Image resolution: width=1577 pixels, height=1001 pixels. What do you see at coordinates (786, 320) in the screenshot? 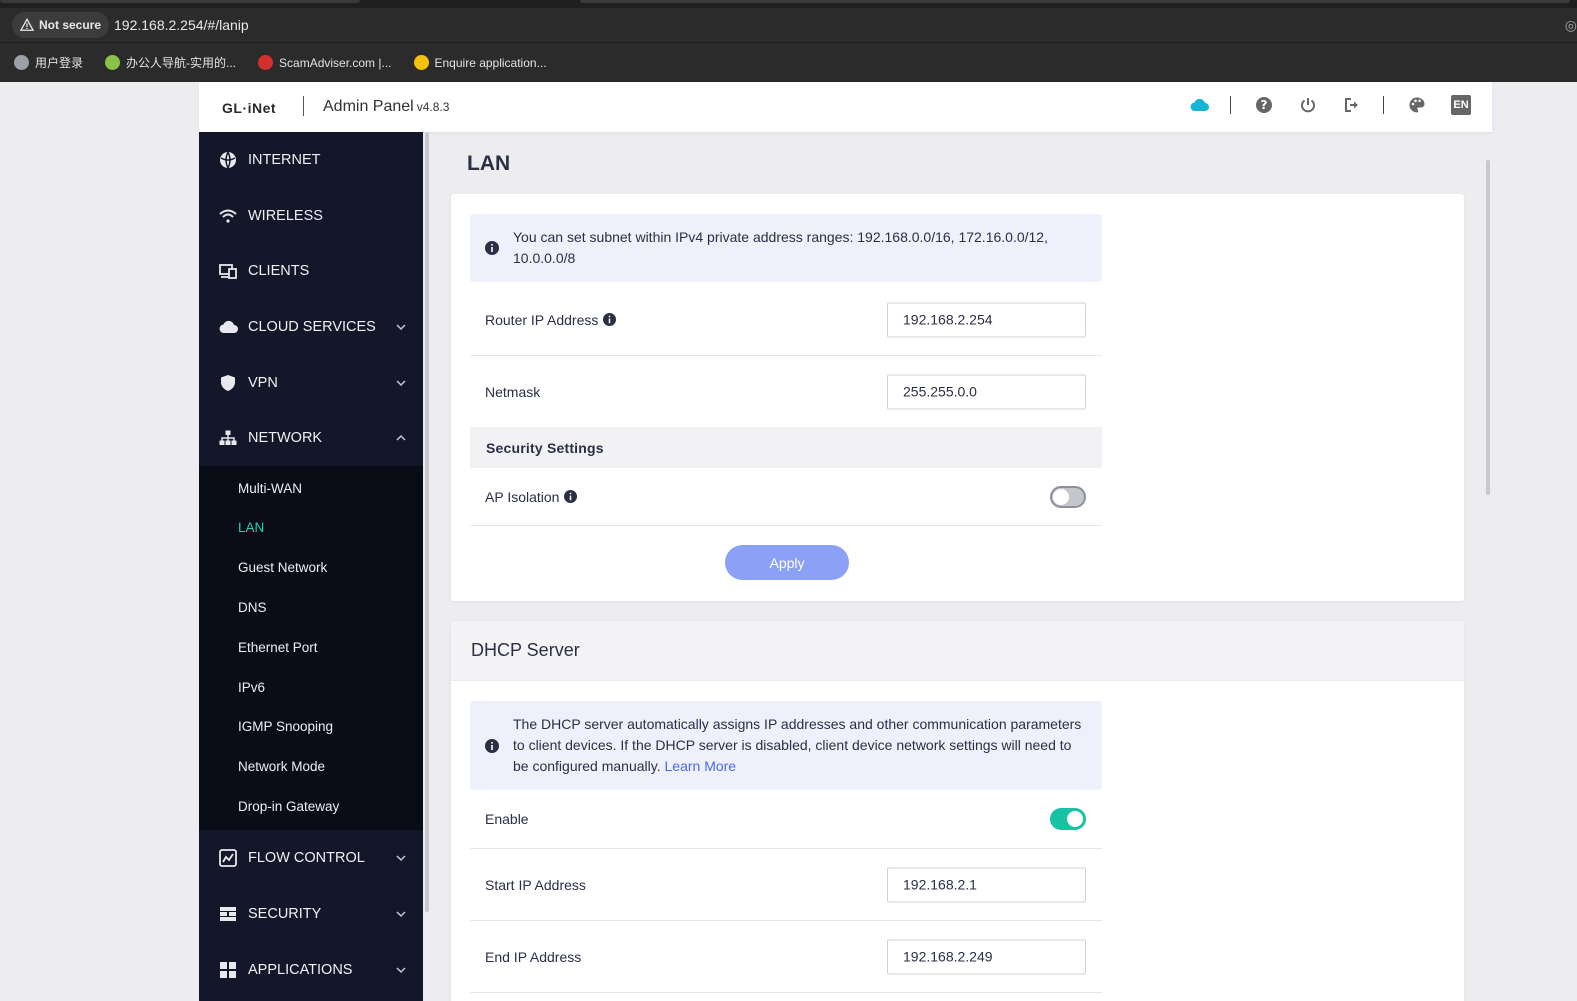
I see `router-ip-row: Router IP Address 192.168.2.254` at bounding box center [786, 320].